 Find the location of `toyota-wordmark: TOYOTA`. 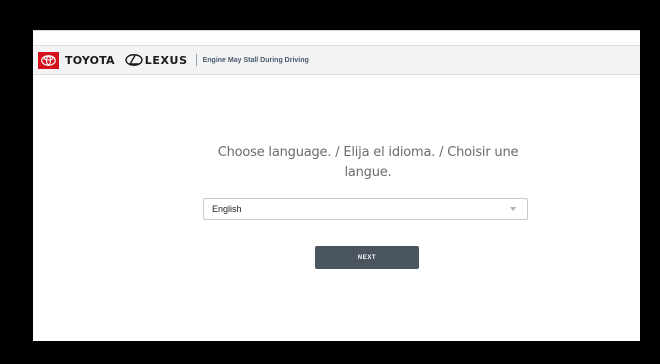

toyota-wordmark: TOYOTA is located at coordinates (90, 60).